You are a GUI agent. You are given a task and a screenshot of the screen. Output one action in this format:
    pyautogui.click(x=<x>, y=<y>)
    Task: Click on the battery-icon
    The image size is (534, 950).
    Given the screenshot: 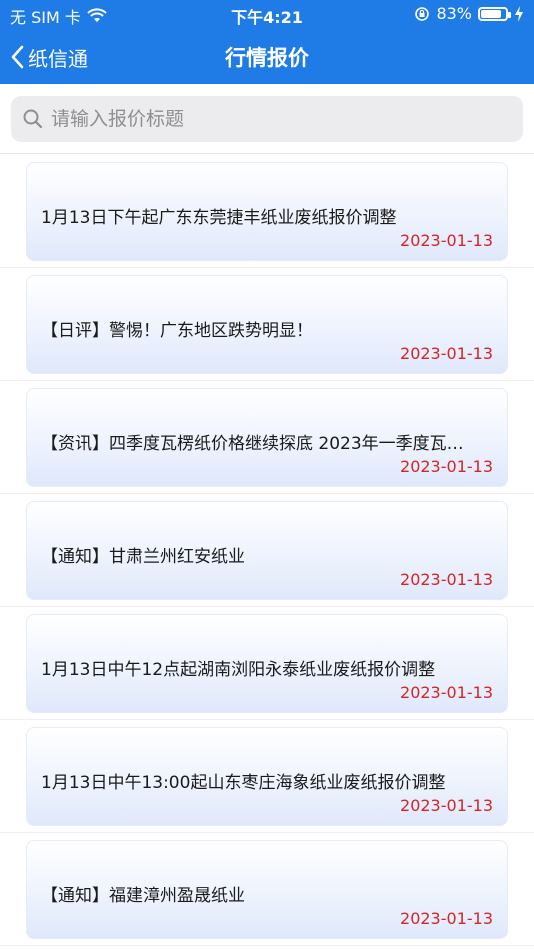 What is the action you would take?
    pyautogui.click(x=494, y=13)
    